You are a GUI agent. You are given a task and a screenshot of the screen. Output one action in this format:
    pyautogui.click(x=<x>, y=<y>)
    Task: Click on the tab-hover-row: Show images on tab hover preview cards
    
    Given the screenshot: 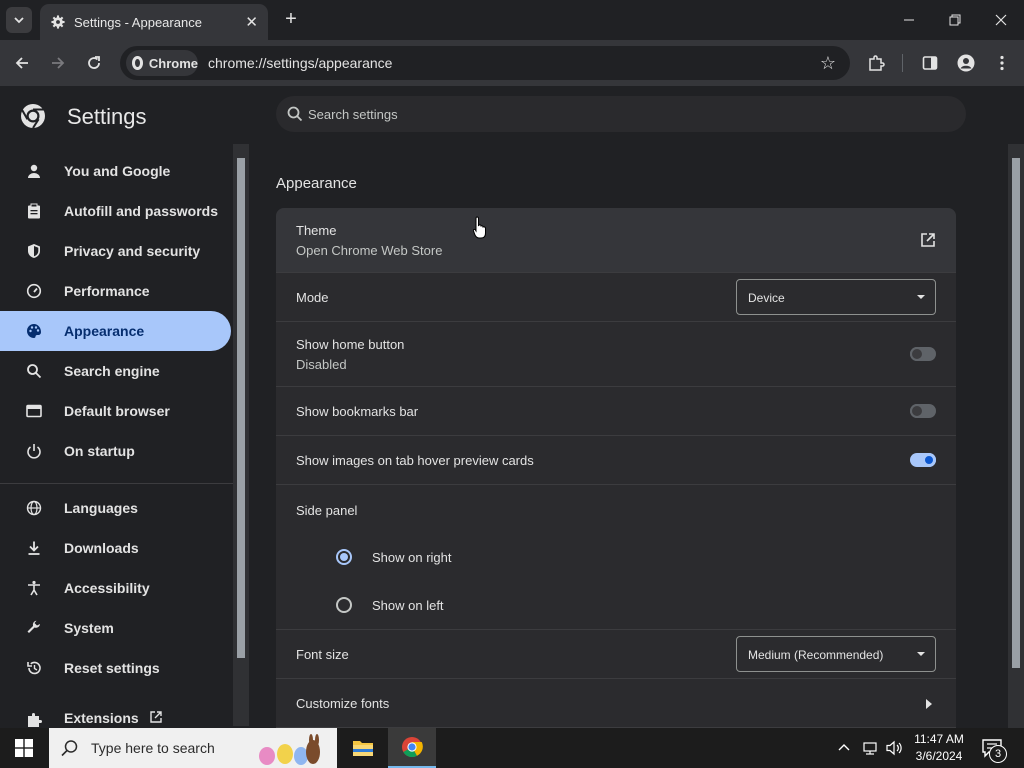 What is the action you would take?
    pyautogui.click(x=616, y=460)
    